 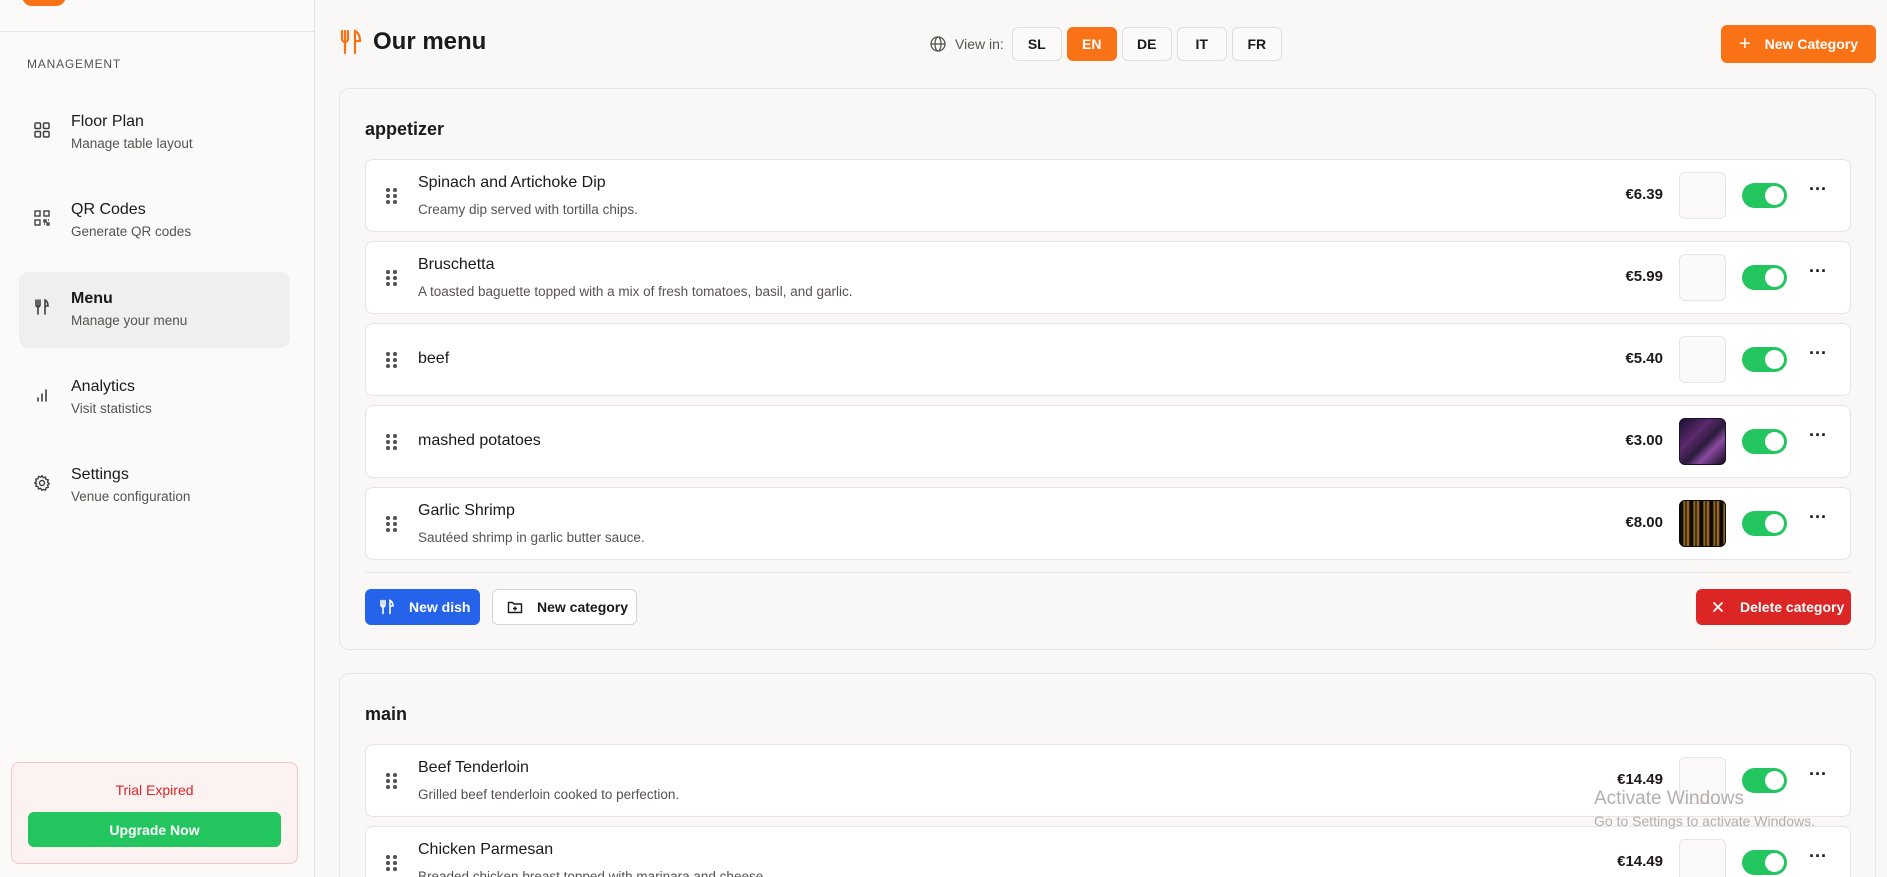 I want to click on sidebar-item-subtitle: Venue configuration, so click(x=131, y=496).